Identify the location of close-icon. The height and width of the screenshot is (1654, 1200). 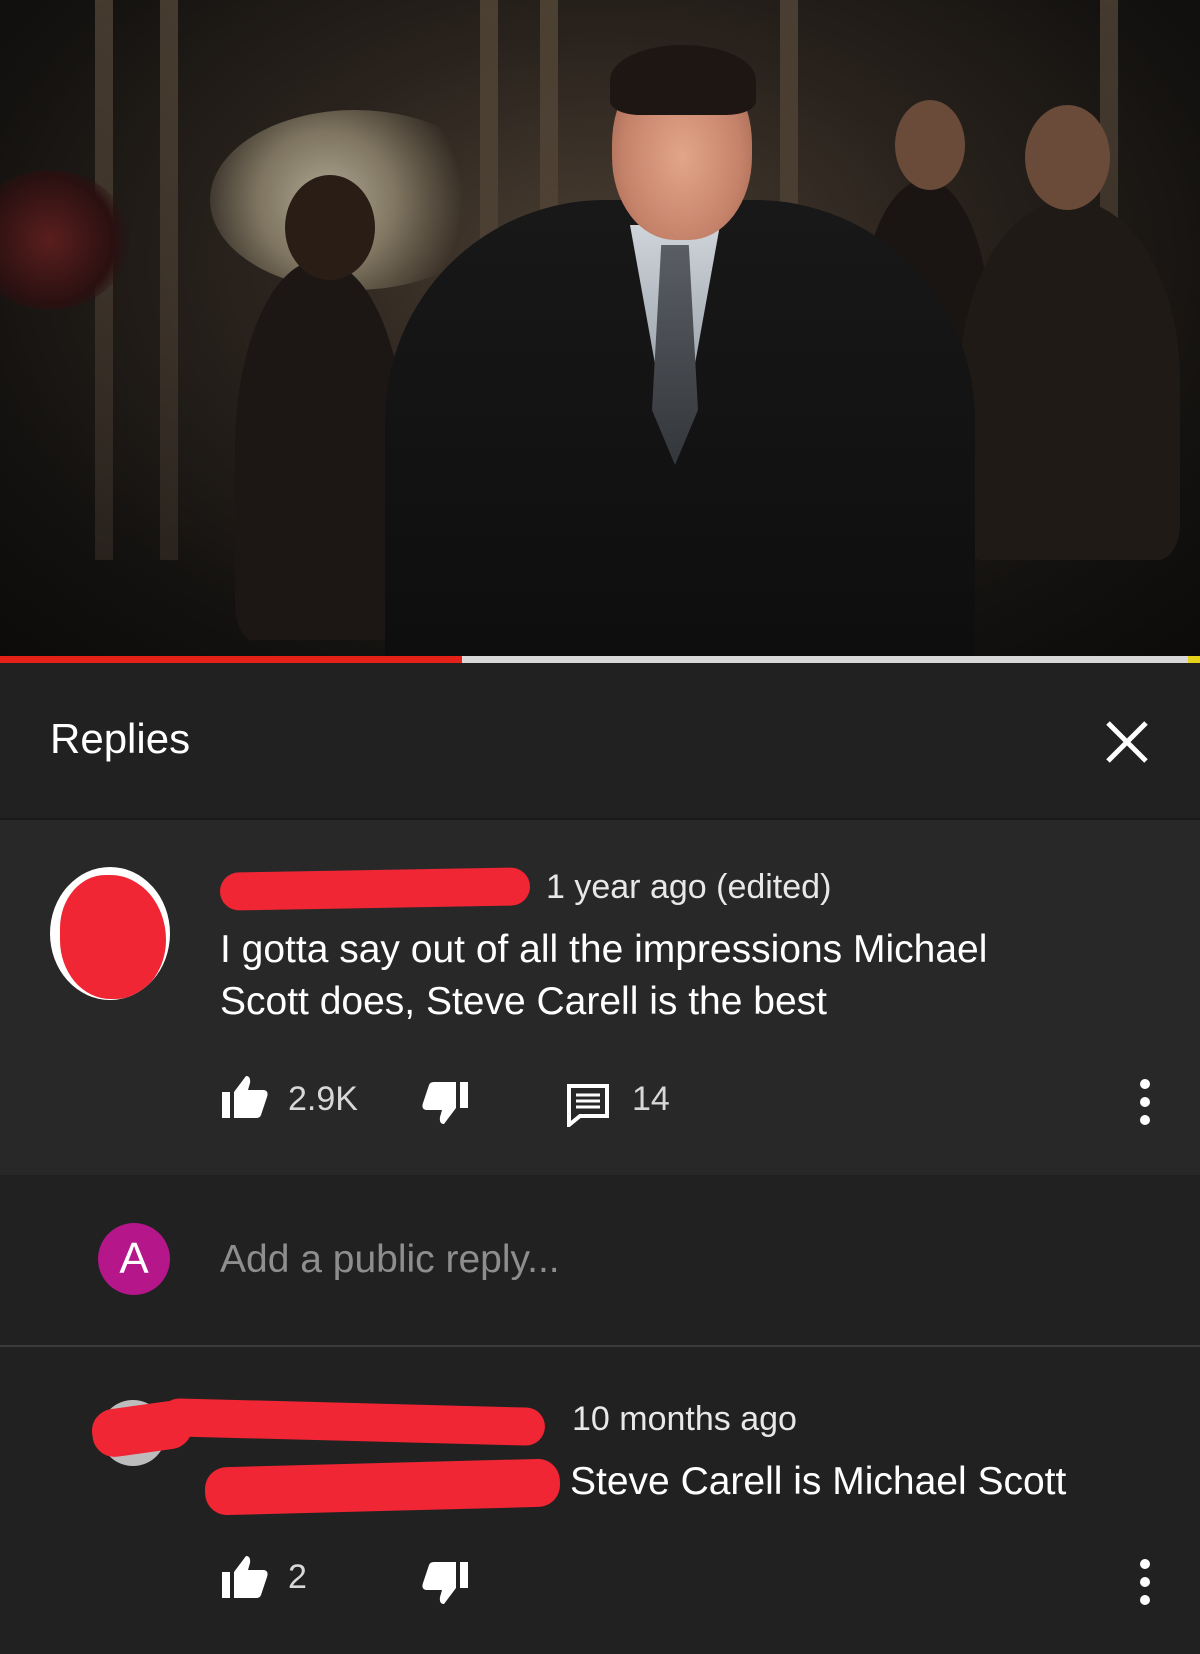
(1127, 742).